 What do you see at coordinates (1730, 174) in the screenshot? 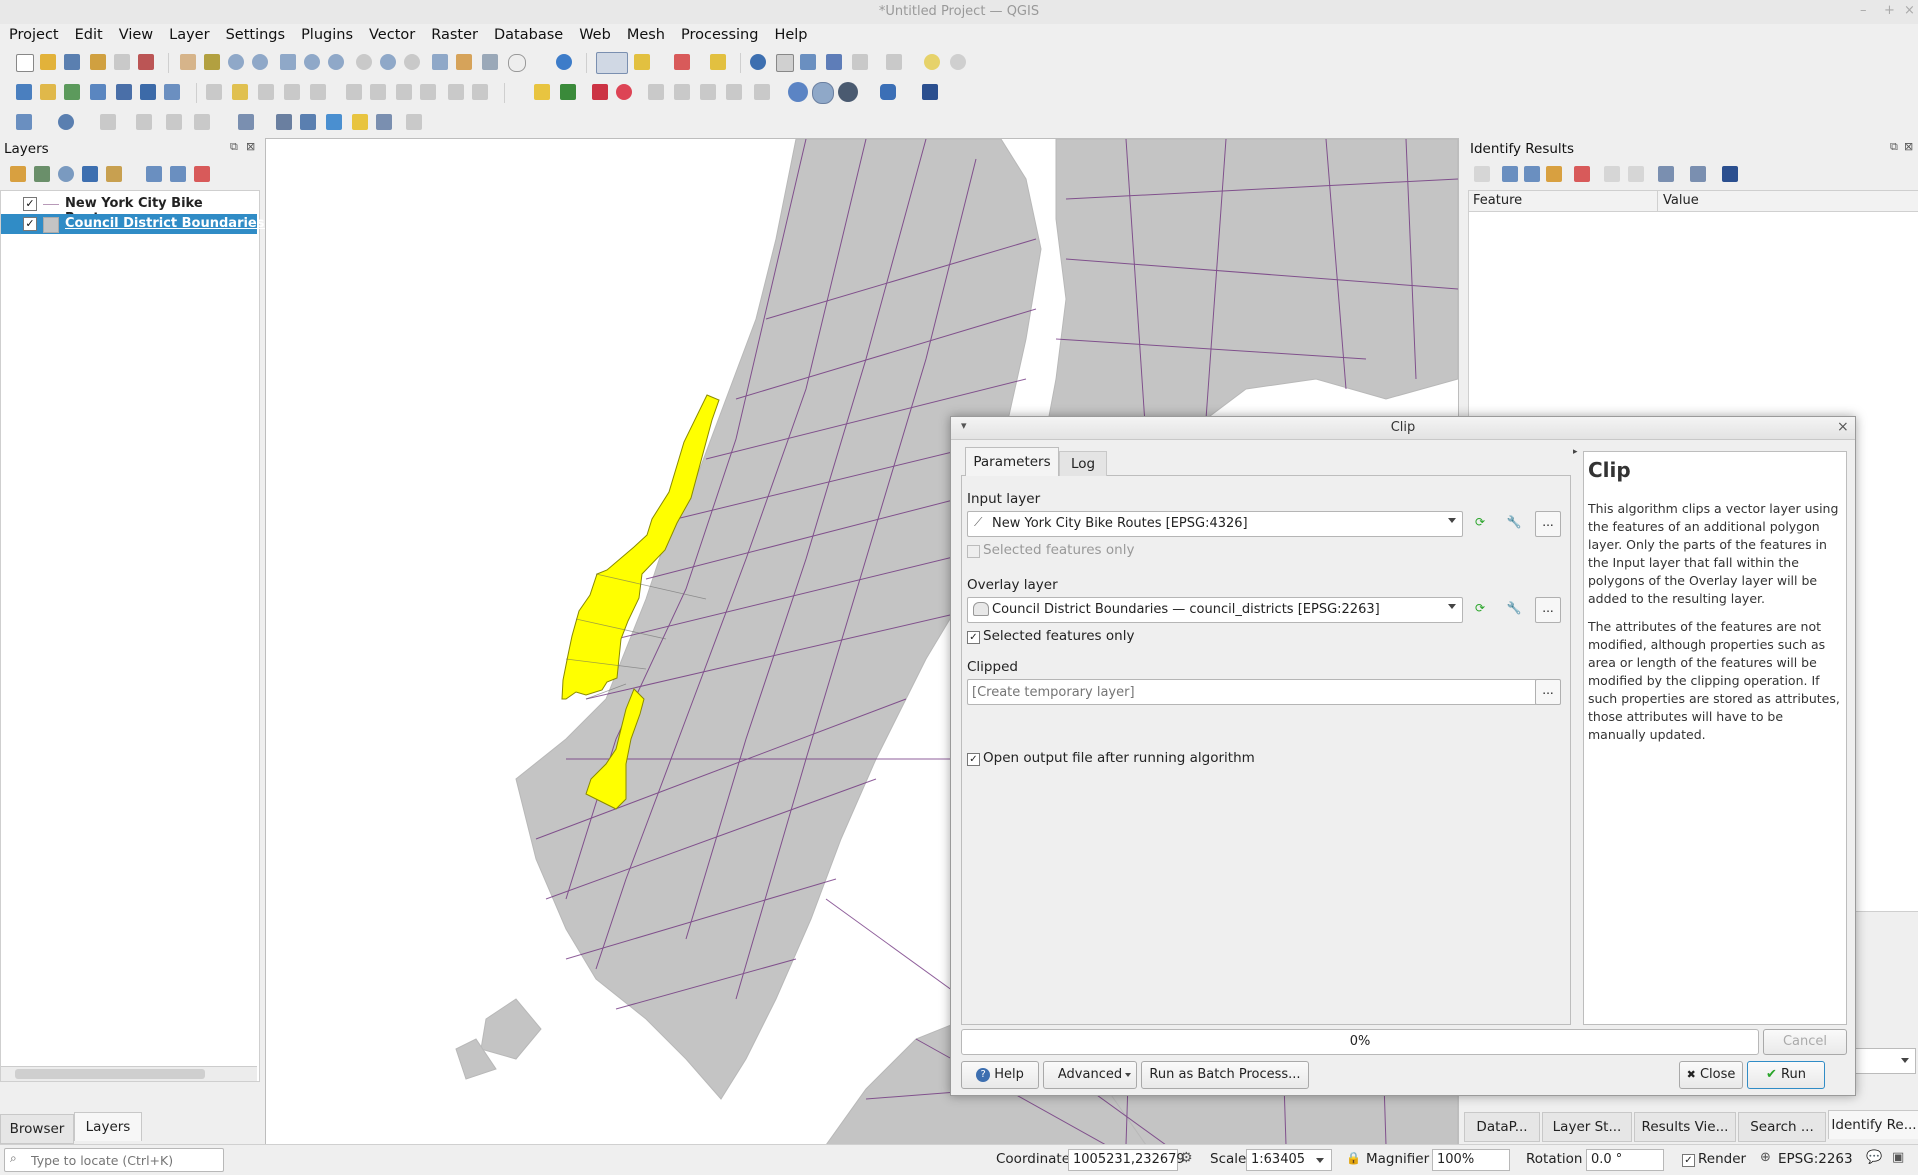
I see `help-icon` at bounding box center [1730, 174].